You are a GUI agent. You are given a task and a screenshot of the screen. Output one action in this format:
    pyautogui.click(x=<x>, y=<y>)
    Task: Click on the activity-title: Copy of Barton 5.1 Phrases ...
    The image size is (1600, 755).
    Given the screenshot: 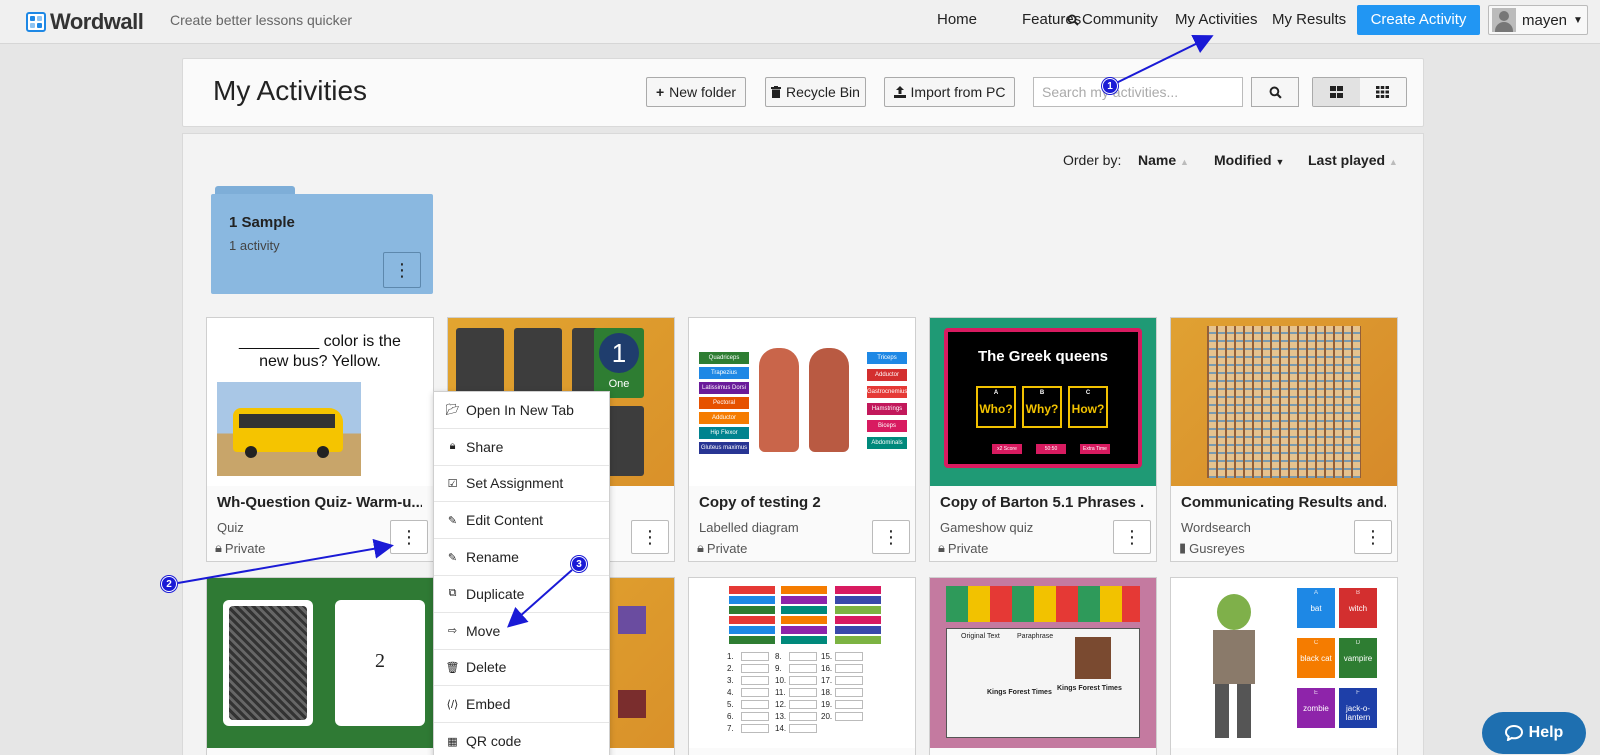 What is the action you would take?
    pyautogui.click(x=1042, y=502)
    